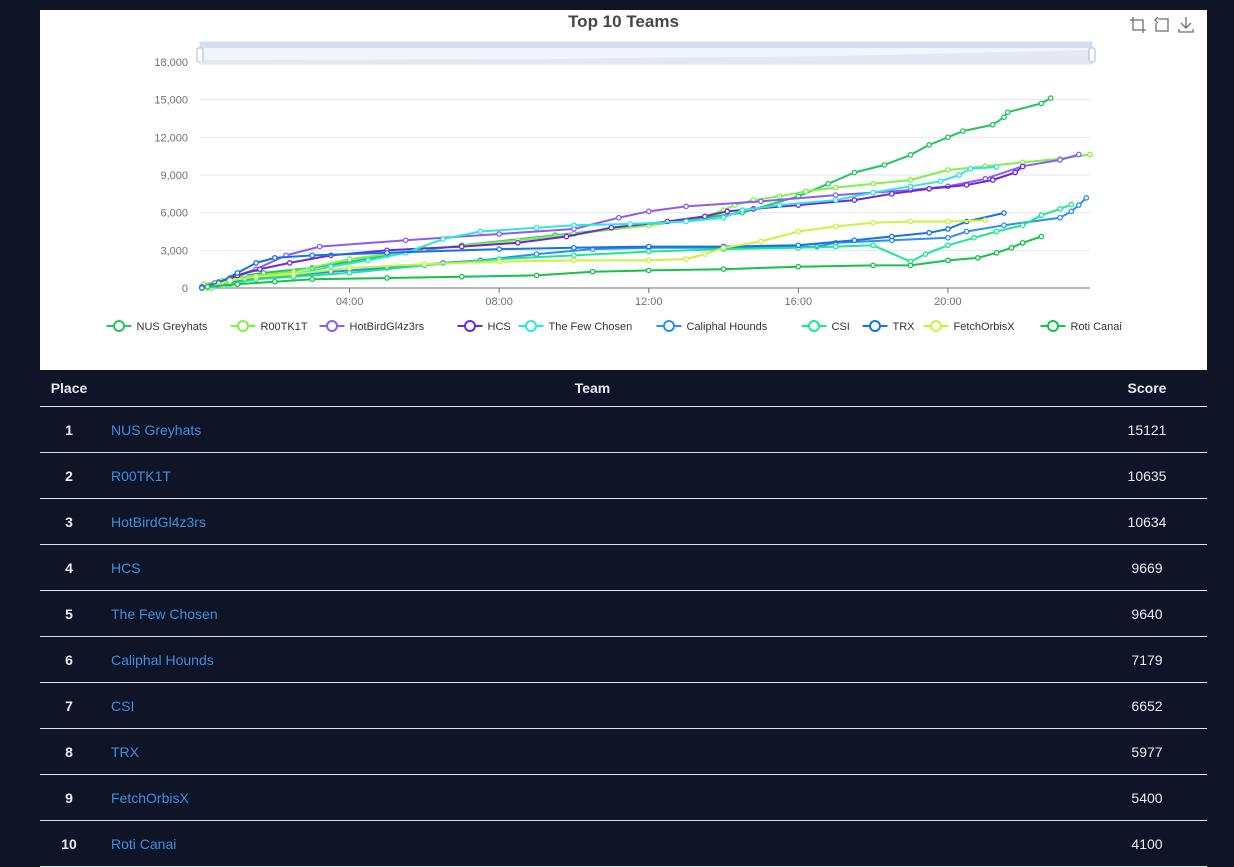 Image resolution: width=1234 pixels, height=867 pixels. I want to click on zoom-area-icon, so click(1138, 25).